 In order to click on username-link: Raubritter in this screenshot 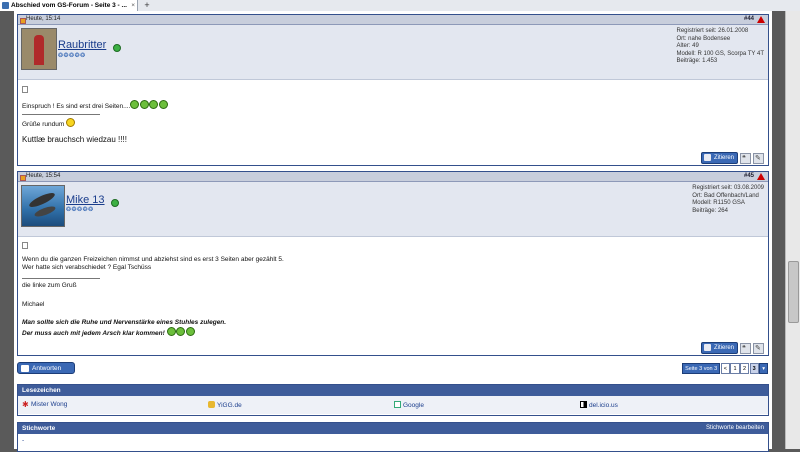, I will do `click(82, 45)`.